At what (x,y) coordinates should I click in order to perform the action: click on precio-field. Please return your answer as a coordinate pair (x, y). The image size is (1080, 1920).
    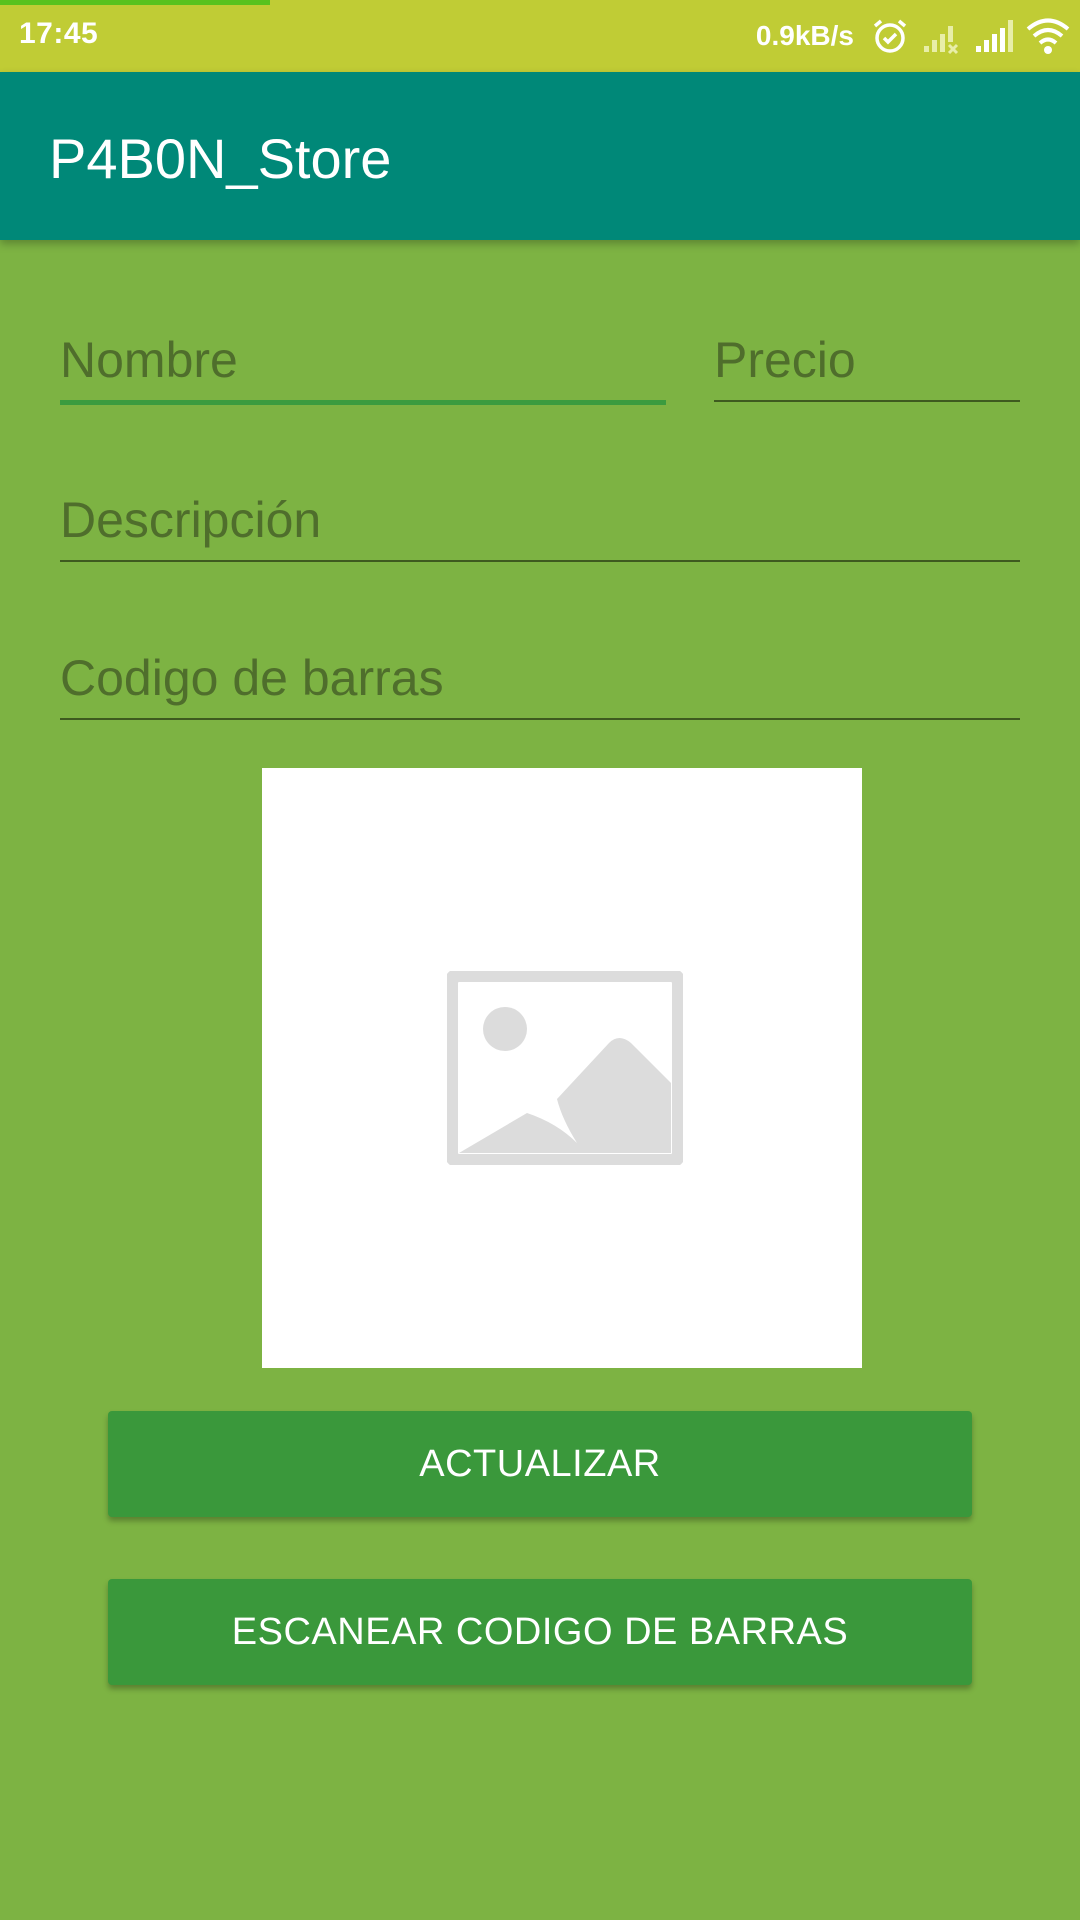
    Looking at the image, I should click on (867, 361).